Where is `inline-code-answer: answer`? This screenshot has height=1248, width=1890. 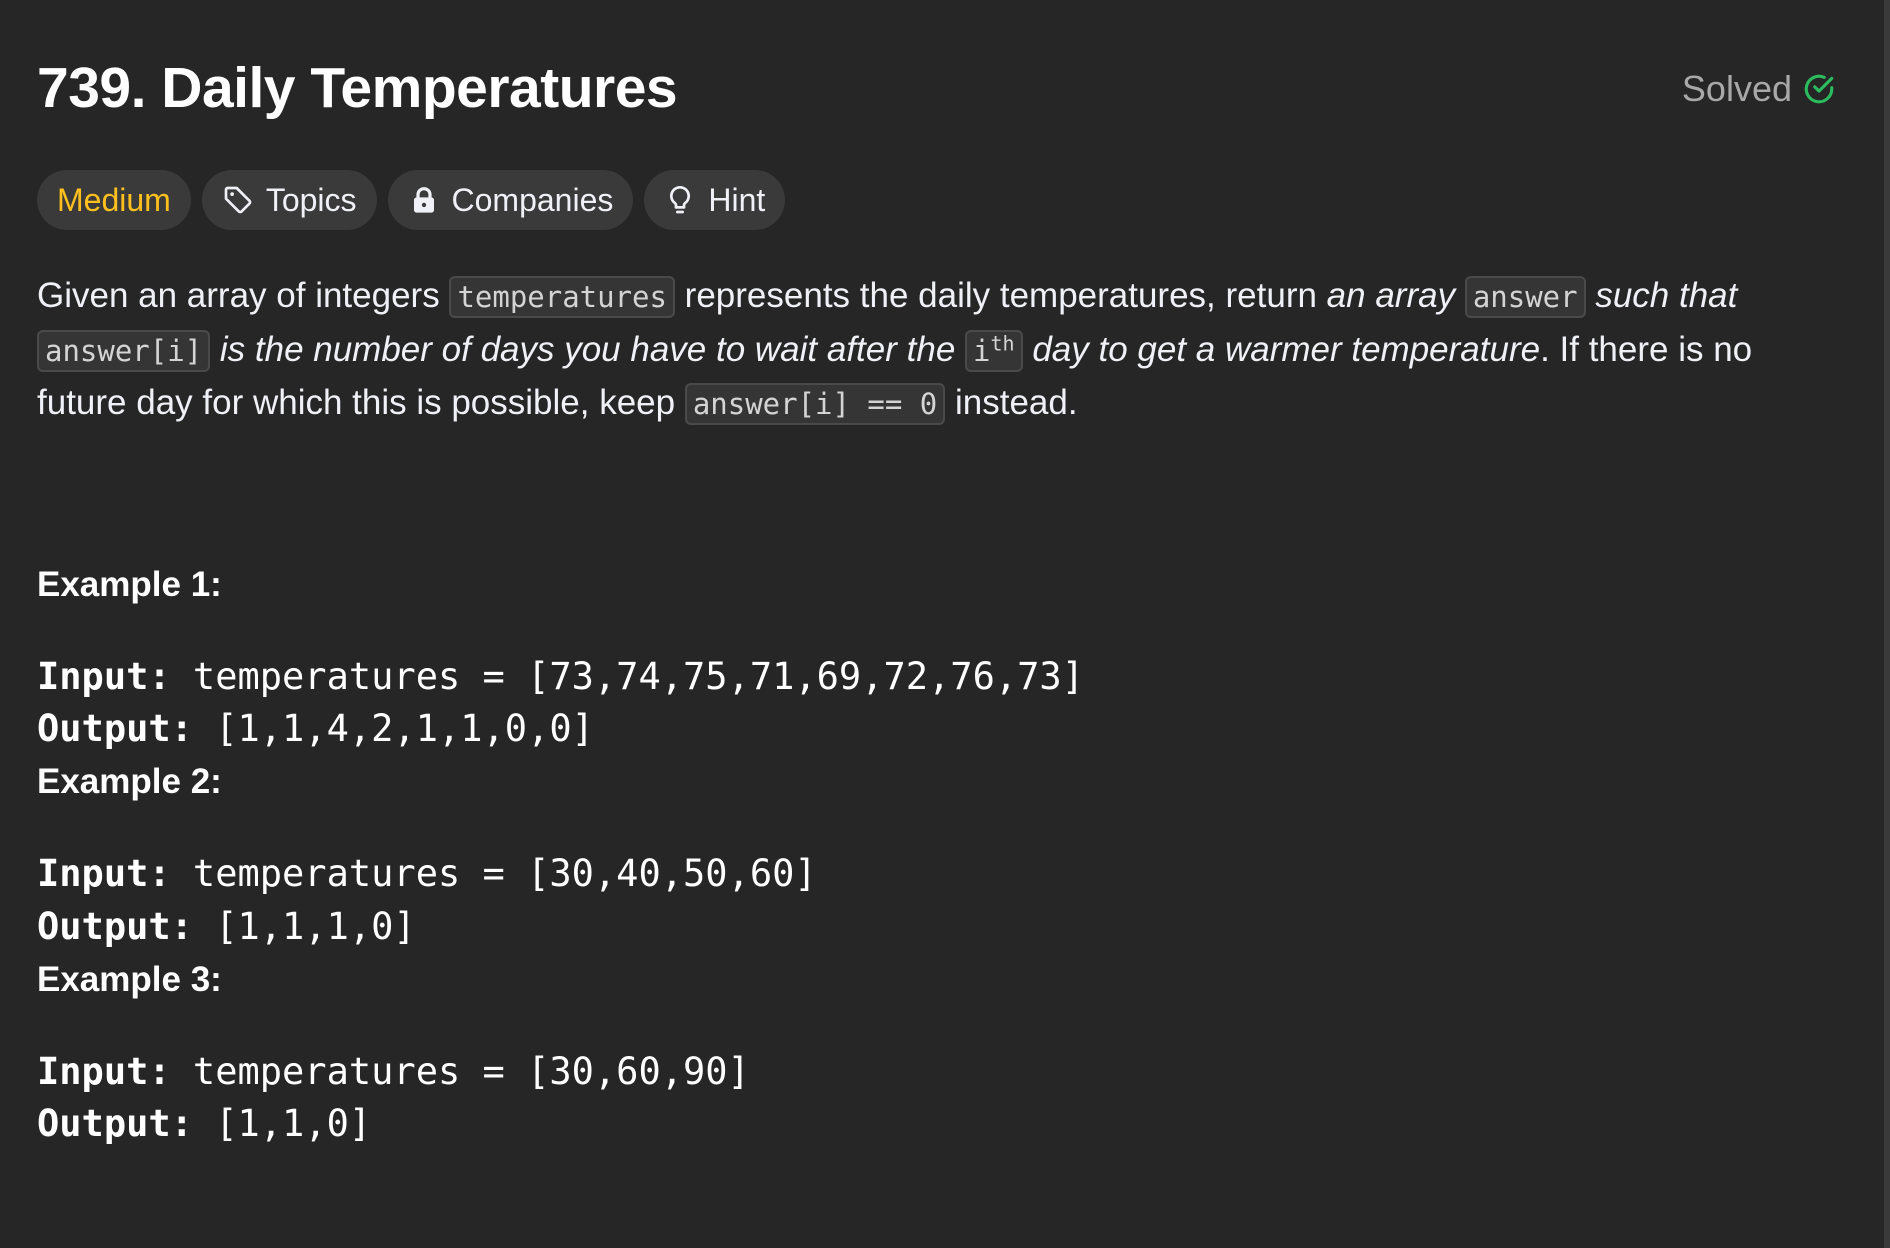 inline-code-answer: answer is located at coordinates (1525, 297).